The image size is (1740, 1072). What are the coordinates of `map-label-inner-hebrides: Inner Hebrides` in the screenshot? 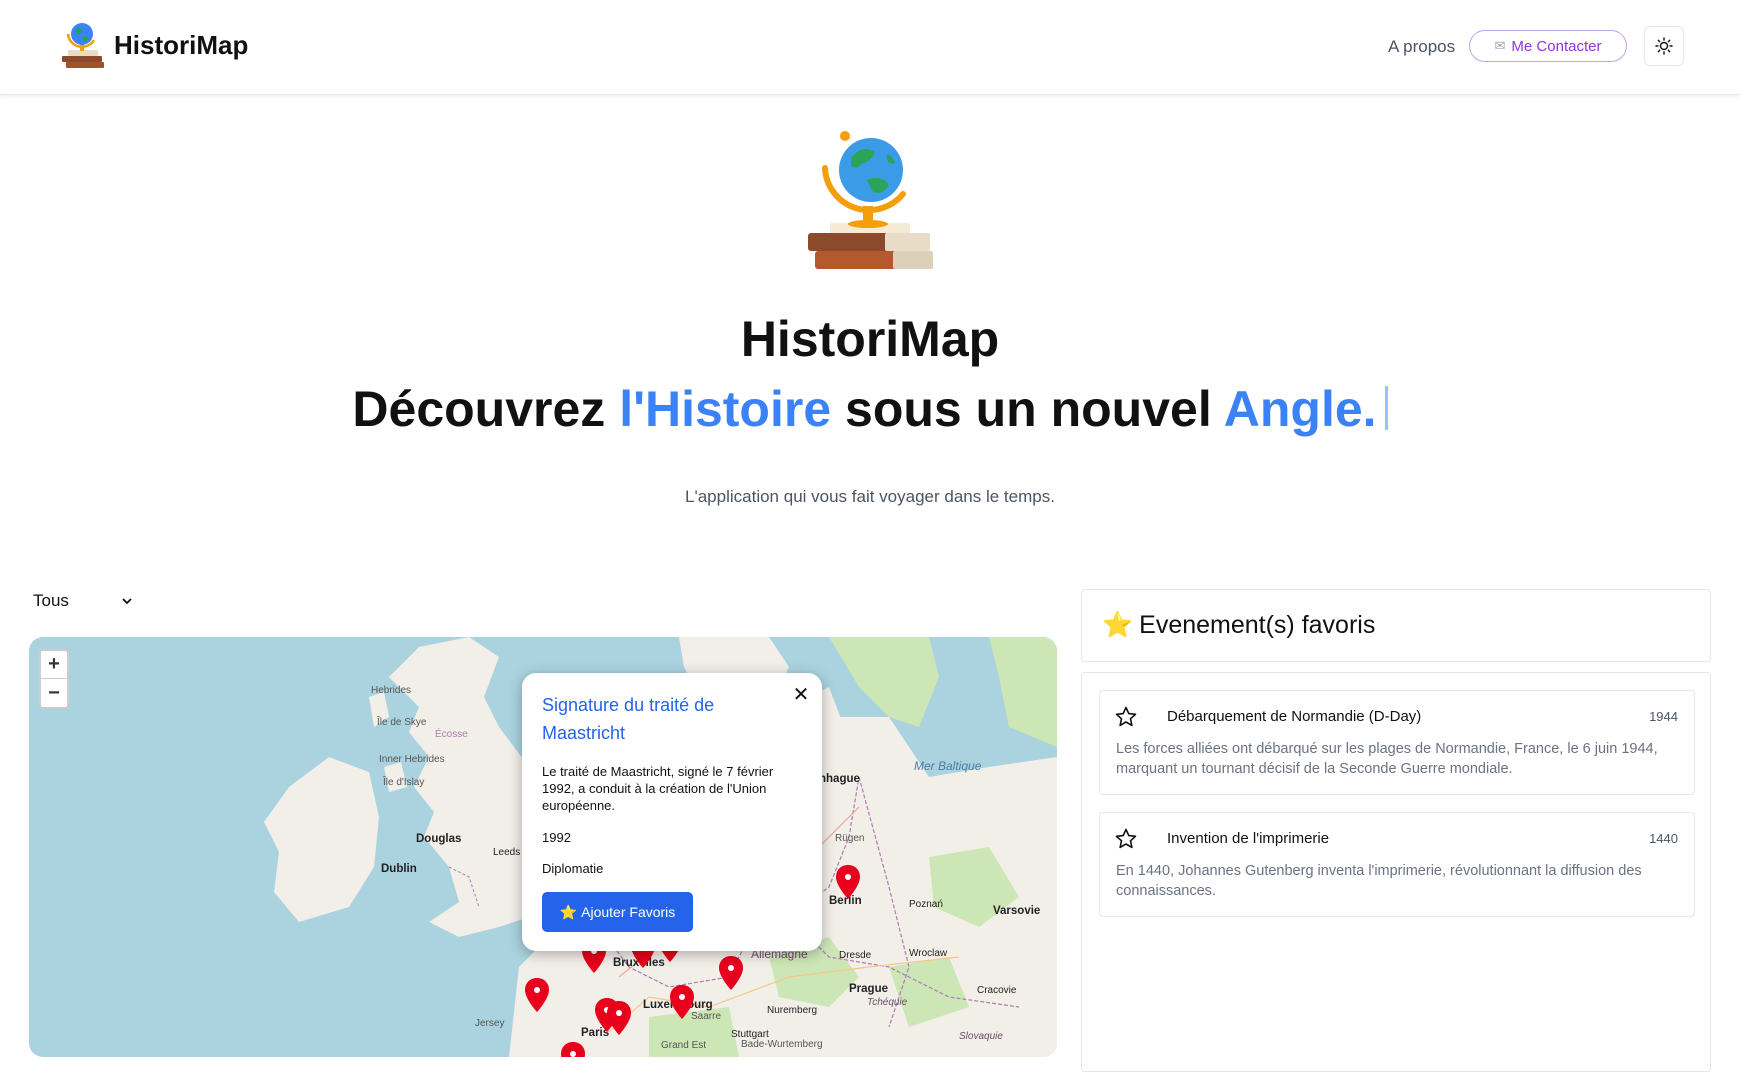 It's located at (412, 759).